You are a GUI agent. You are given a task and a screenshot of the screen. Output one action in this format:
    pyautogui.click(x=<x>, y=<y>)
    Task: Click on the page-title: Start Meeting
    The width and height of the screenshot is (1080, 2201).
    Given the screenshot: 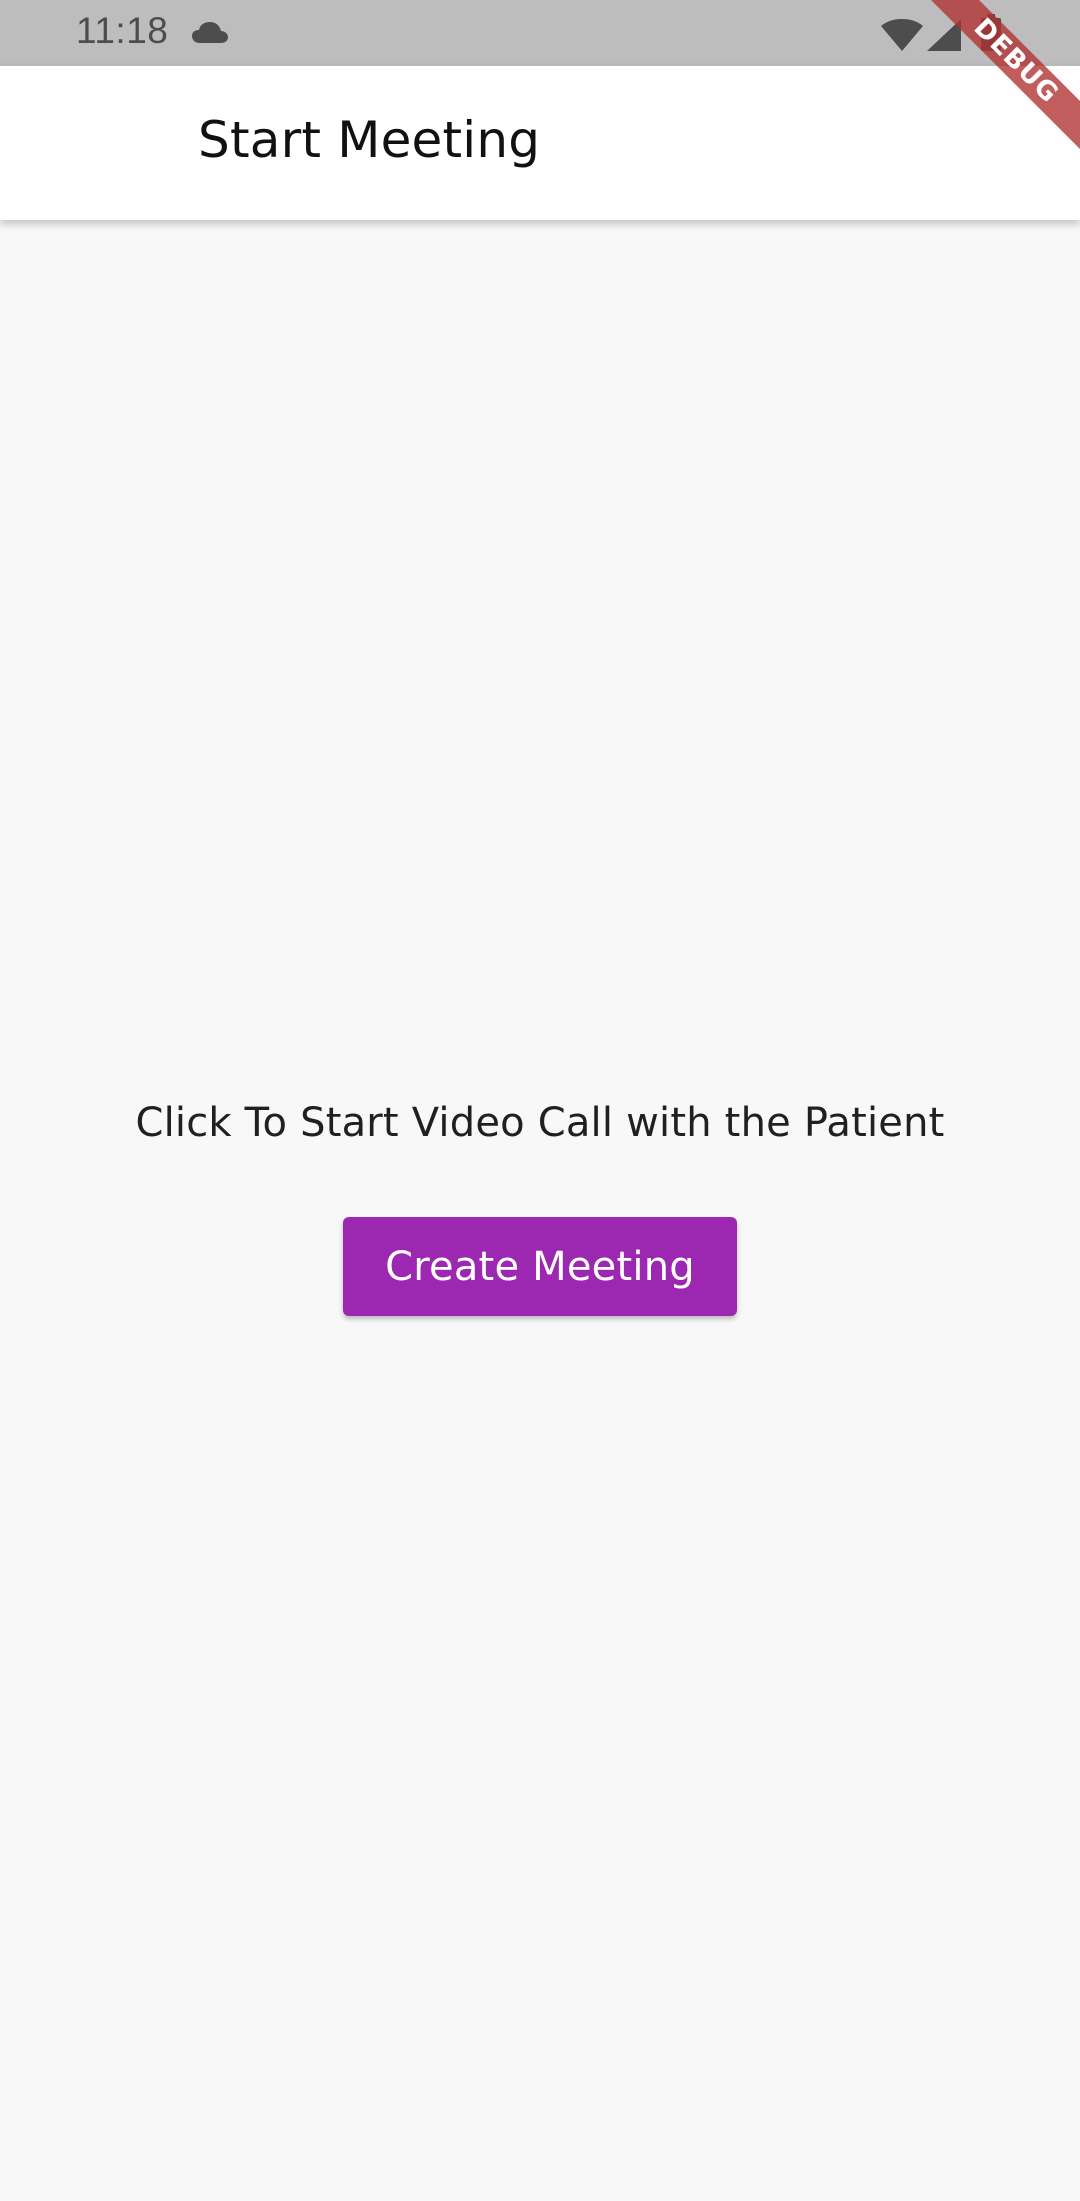 What is the action you would take?
    pyautogui.click(x=369, y=140)
    